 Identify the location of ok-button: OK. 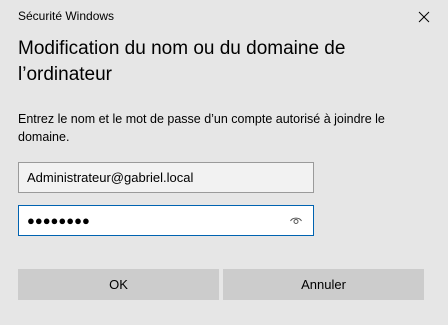
(118, 284).